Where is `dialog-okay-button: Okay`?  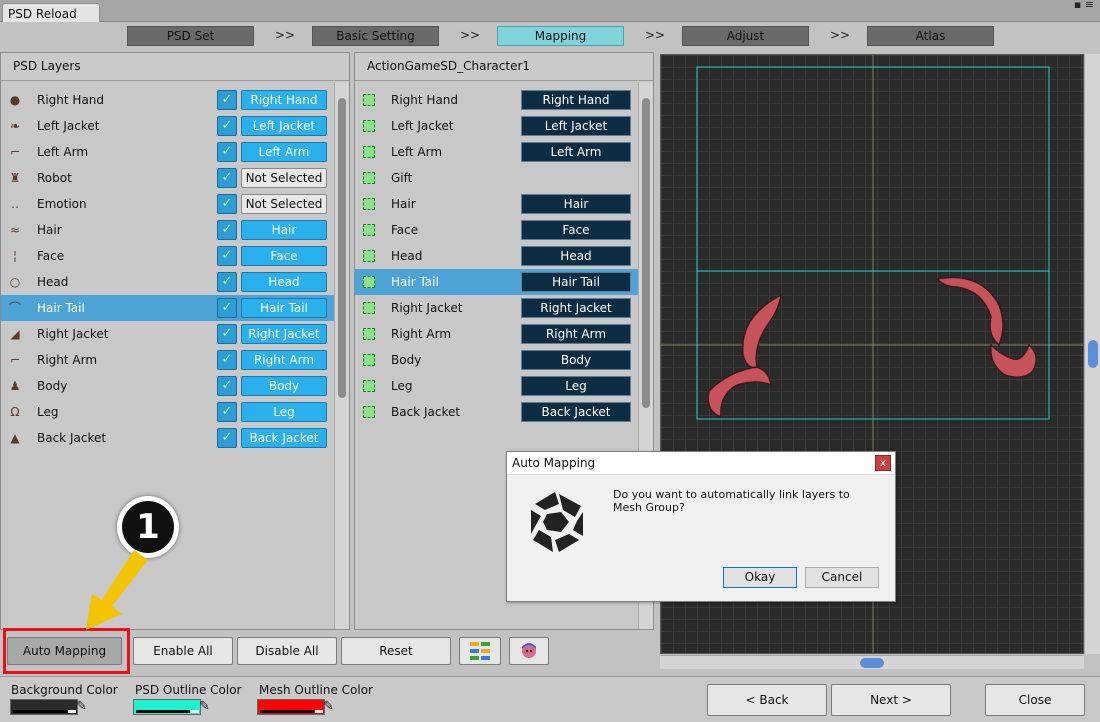
dialog-okay-button: Okay is located at coordinates (760, 577).